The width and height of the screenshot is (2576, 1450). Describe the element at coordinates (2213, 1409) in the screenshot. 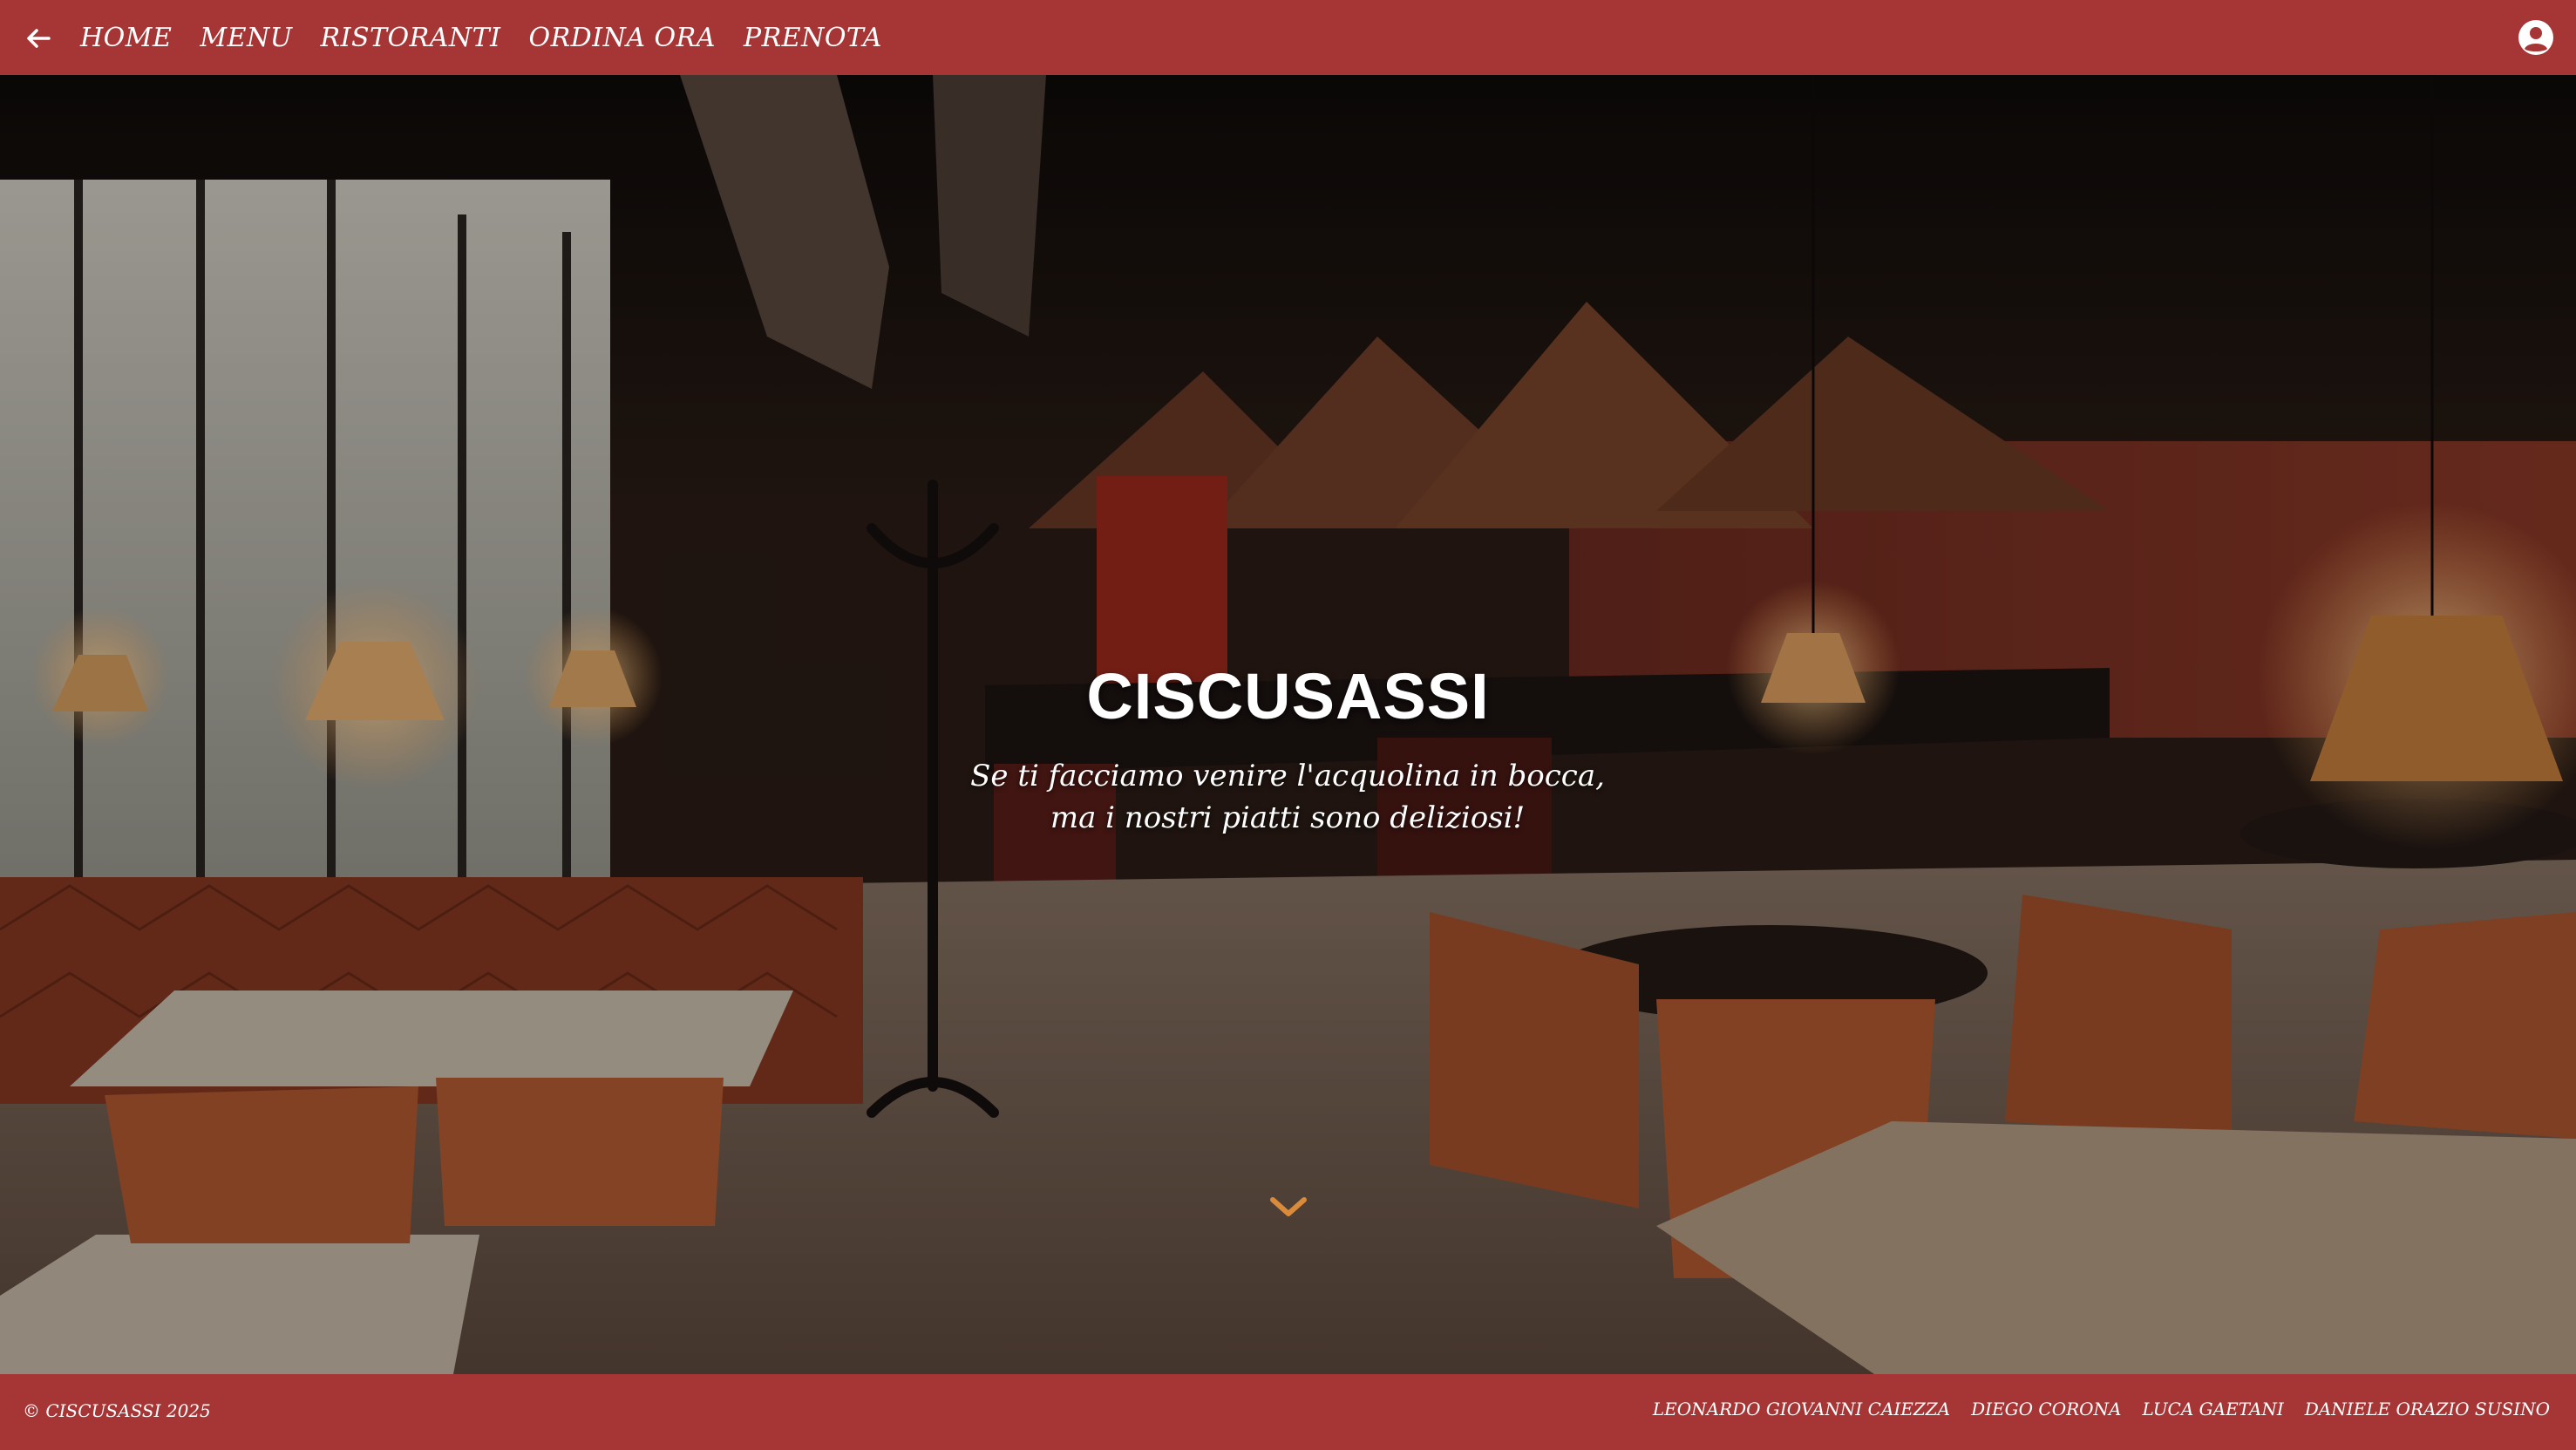

I see `credit-name: LUCA GAETANI` at that location.